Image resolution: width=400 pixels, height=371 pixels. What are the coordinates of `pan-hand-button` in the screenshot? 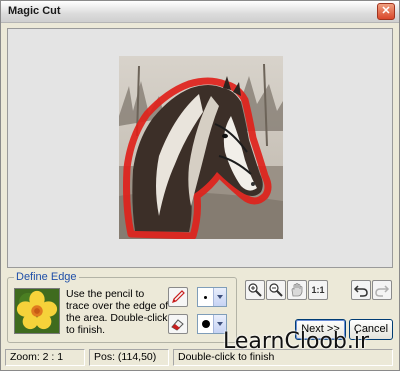 It's located at (297, 290).